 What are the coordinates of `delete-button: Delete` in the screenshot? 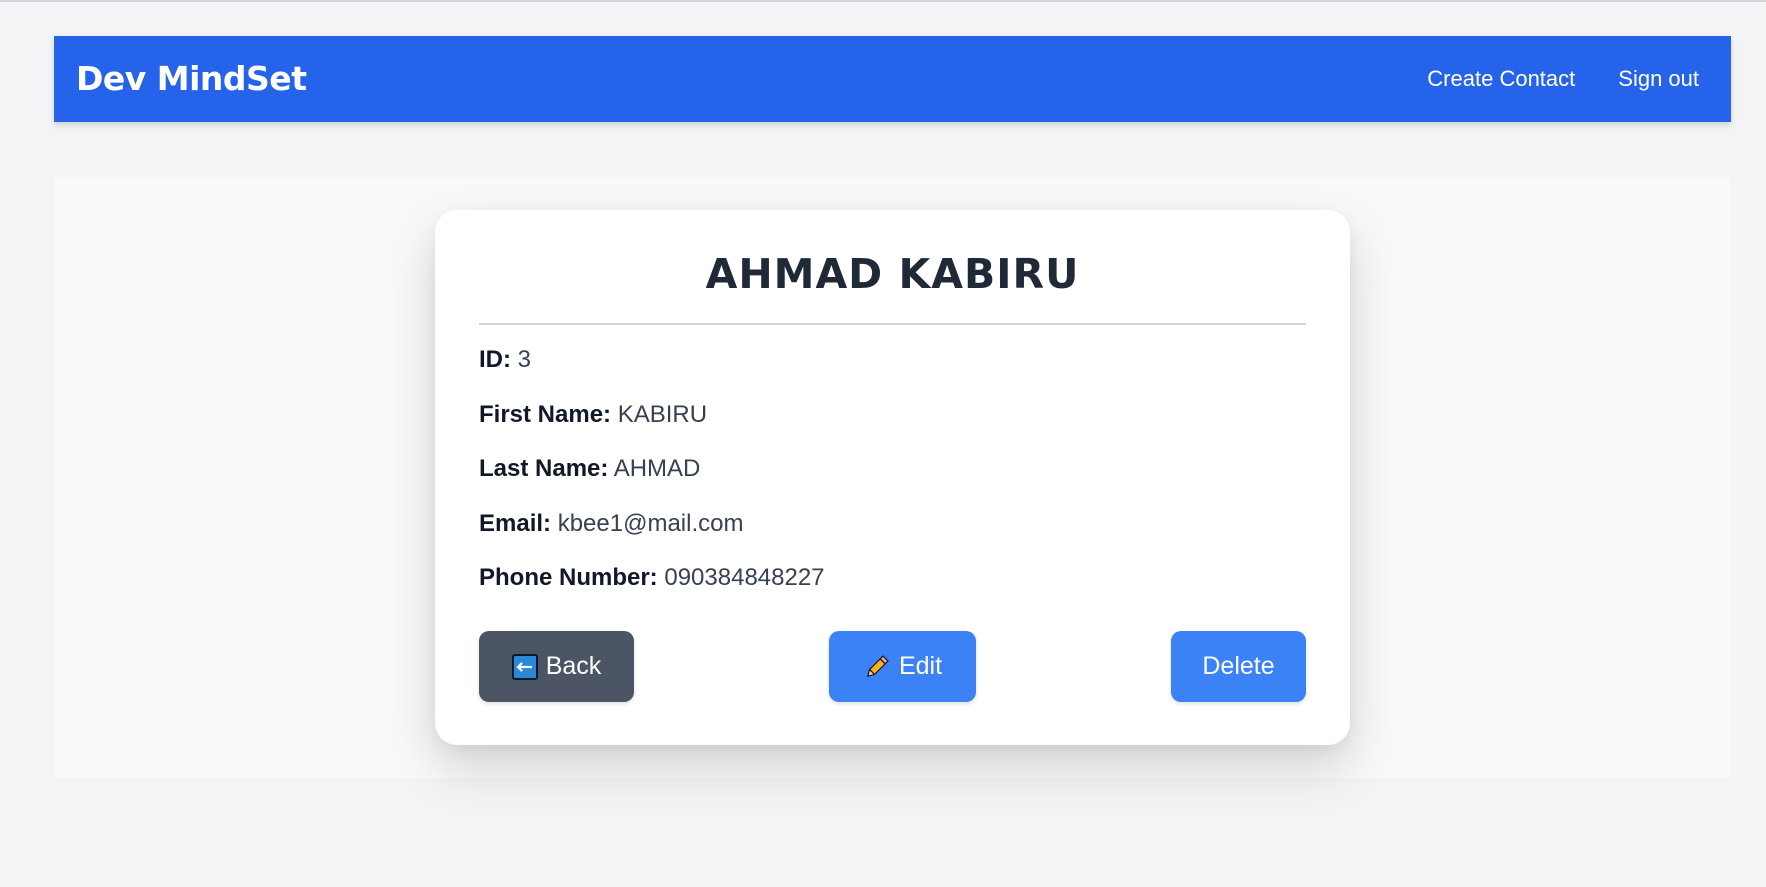 It's located at (1238, 666).